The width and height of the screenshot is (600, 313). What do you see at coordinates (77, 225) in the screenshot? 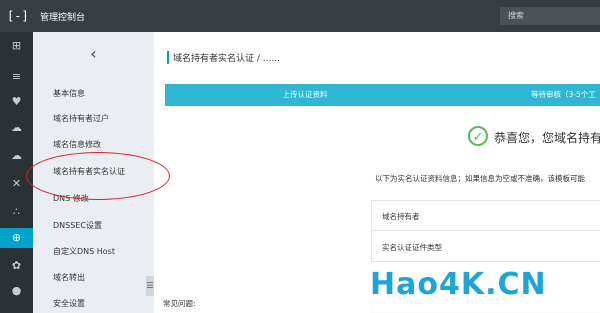
I see `sidebar-item-dnssec: DNSSEC设置` at bounding box center [77, 225].